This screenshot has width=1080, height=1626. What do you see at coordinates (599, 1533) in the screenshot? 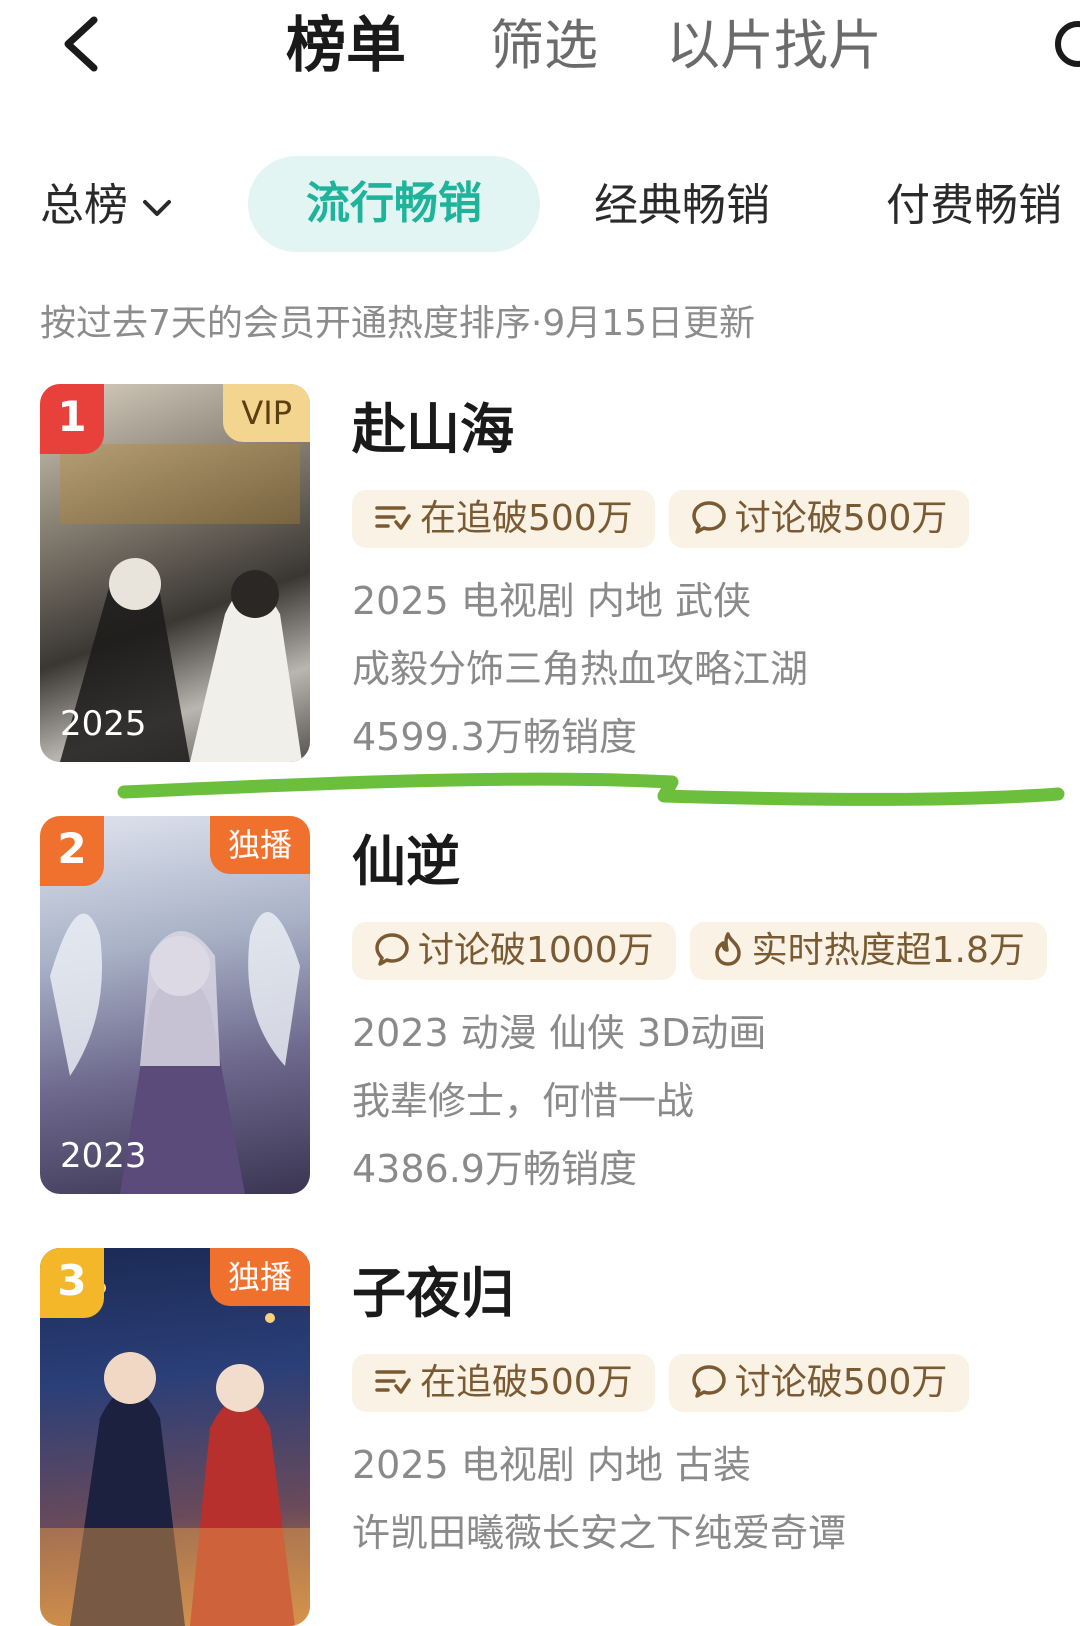
I see `item-description: 许凯田曦薇长安之下纯爱奇谭` at bounding box center [599, 1533].